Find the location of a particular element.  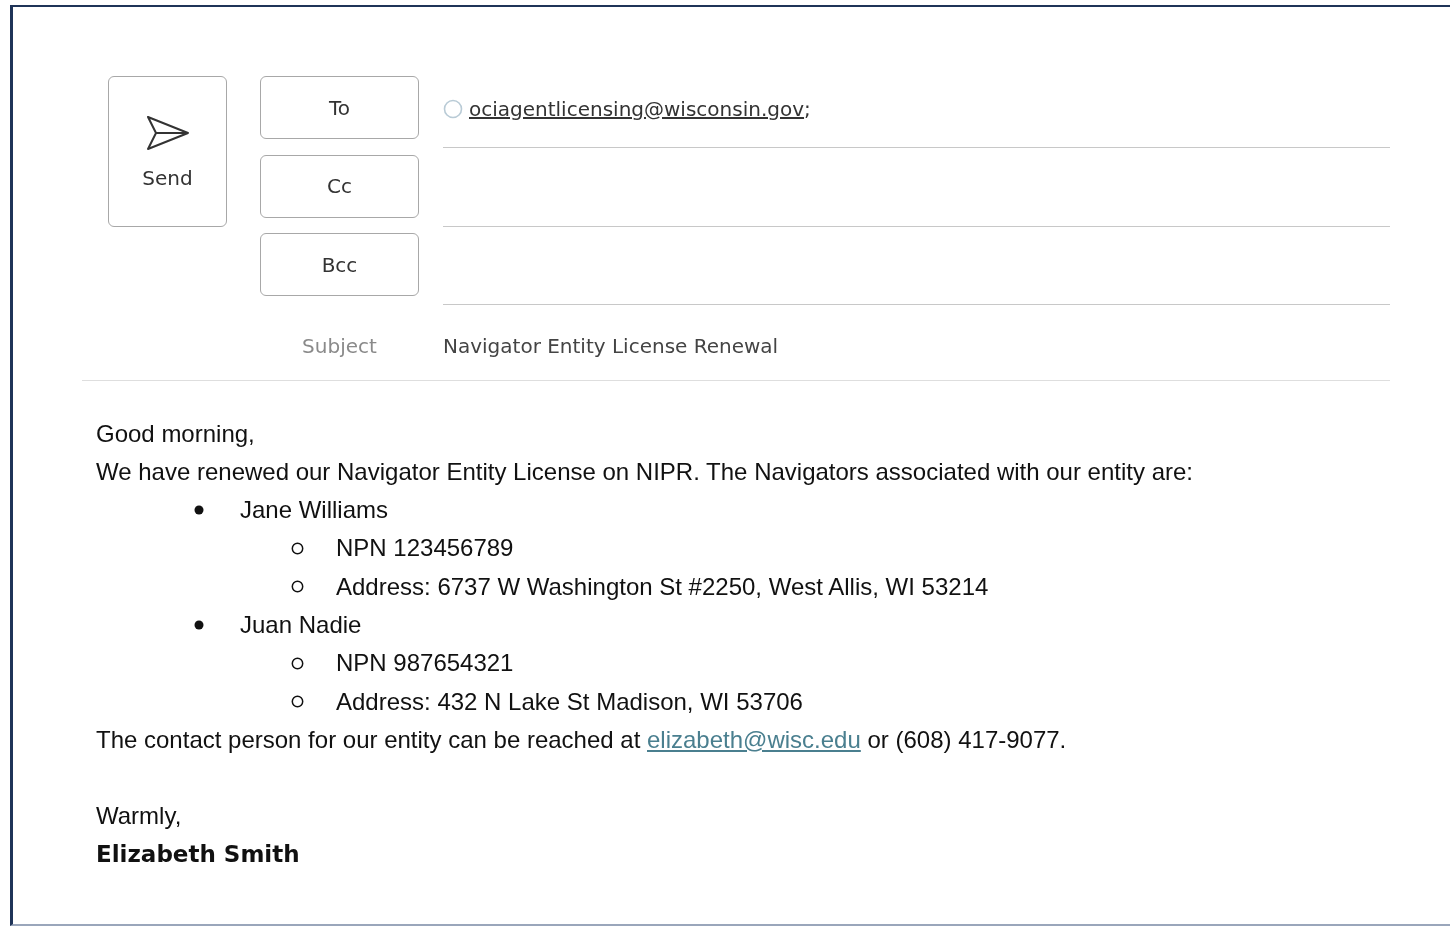

navigator-detail: NPN 987654321 is located at coordinates (425, 663).